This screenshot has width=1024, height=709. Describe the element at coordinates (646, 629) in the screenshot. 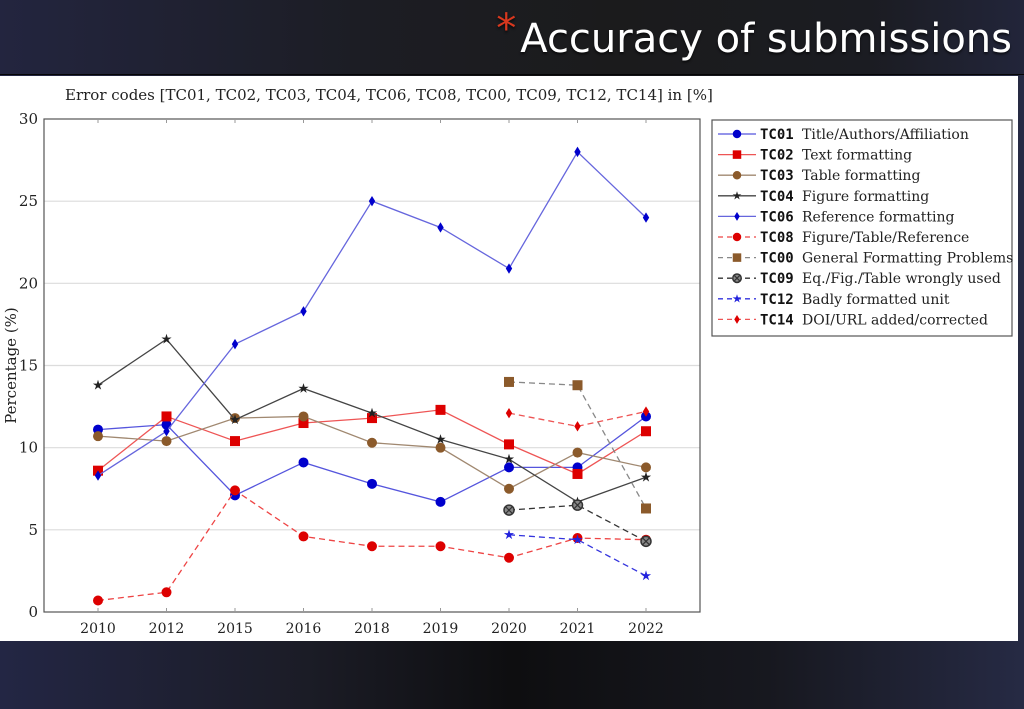

I see `x-tick-label: 2022` at that location.